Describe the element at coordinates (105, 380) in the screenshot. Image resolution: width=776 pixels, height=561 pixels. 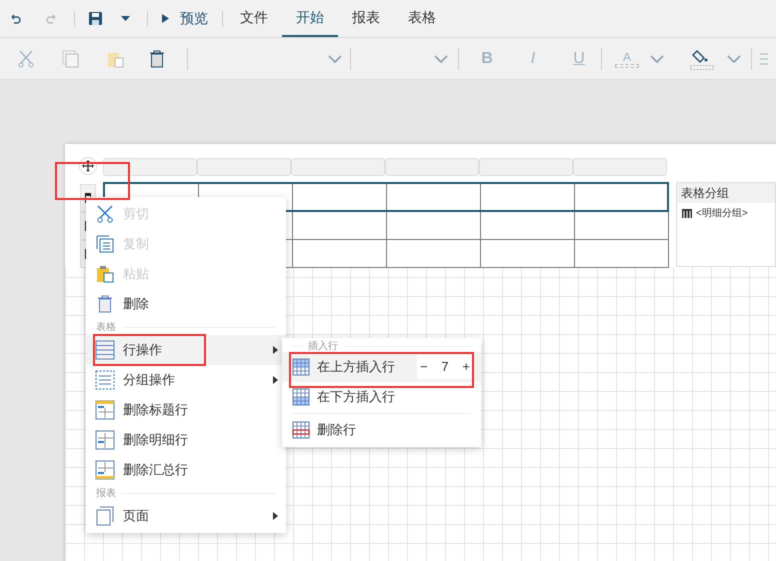
I see `dashed-rows-icon` at that location.